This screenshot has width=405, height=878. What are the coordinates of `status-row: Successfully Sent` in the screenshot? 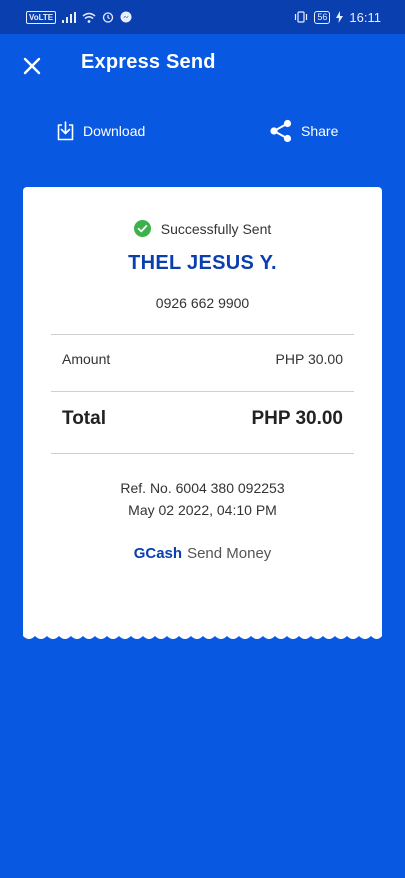 It's located at (202, 228).